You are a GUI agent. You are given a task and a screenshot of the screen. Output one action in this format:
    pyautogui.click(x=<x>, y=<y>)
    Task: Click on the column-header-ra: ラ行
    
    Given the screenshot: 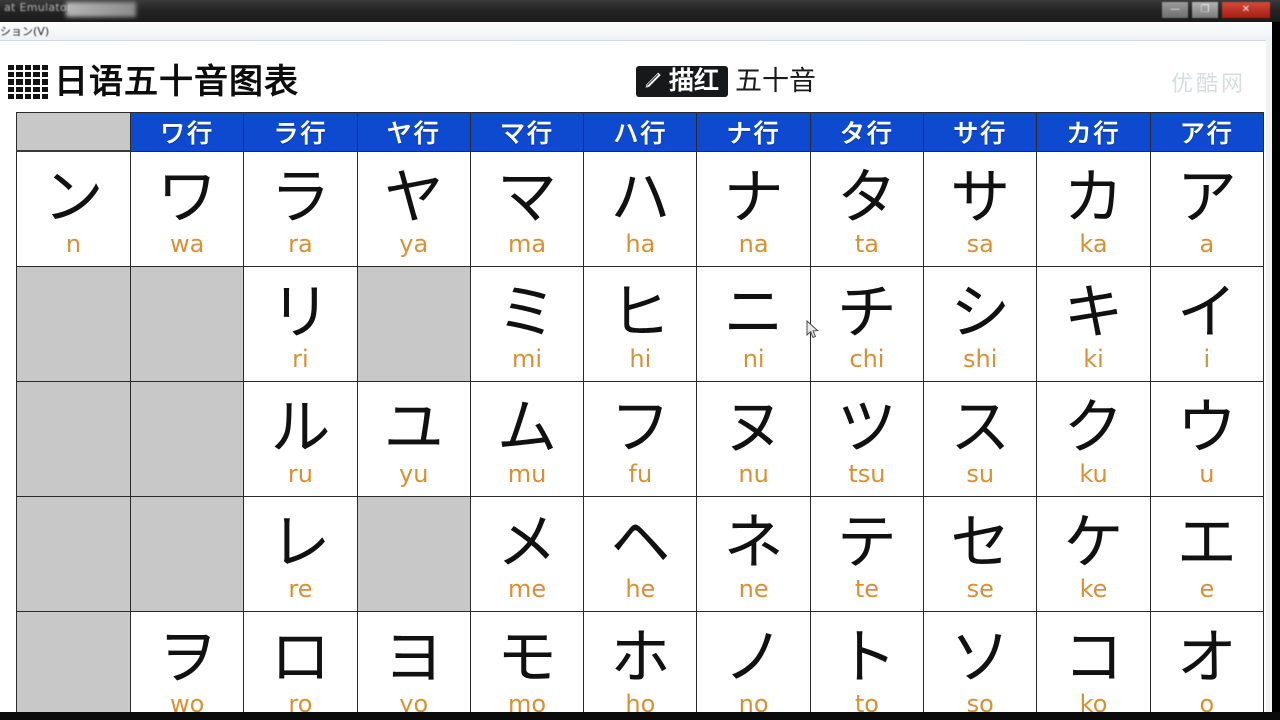 What is the action you would take?
    pyautogui.click(x=300, y=132)
    